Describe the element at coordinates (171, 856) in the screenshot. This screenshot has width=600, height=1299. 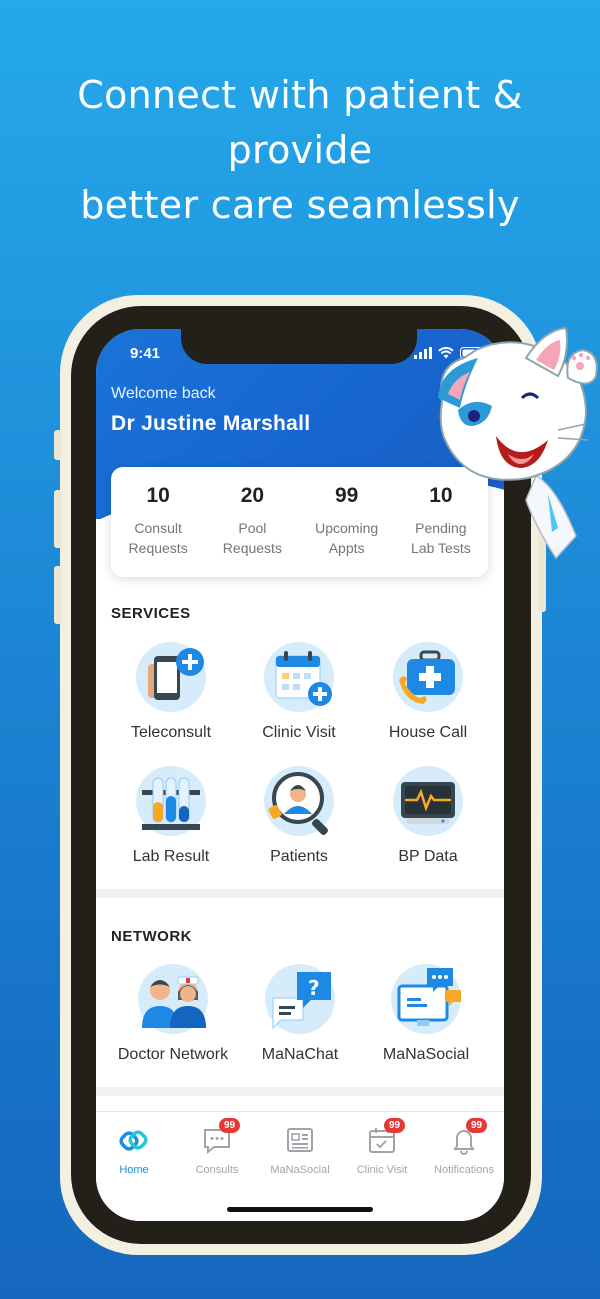
I see `tile-label: Lab Result` at that location.